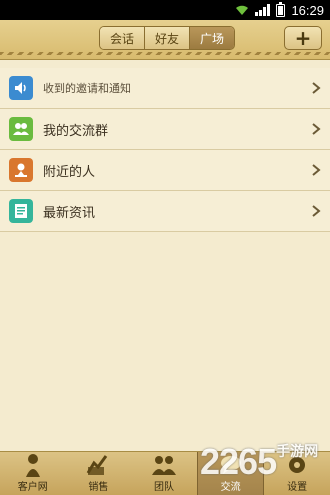  What do you see at coordinates (21, 211) in the screenshot?
I see `news-icon` at bounding box center [21, 211].